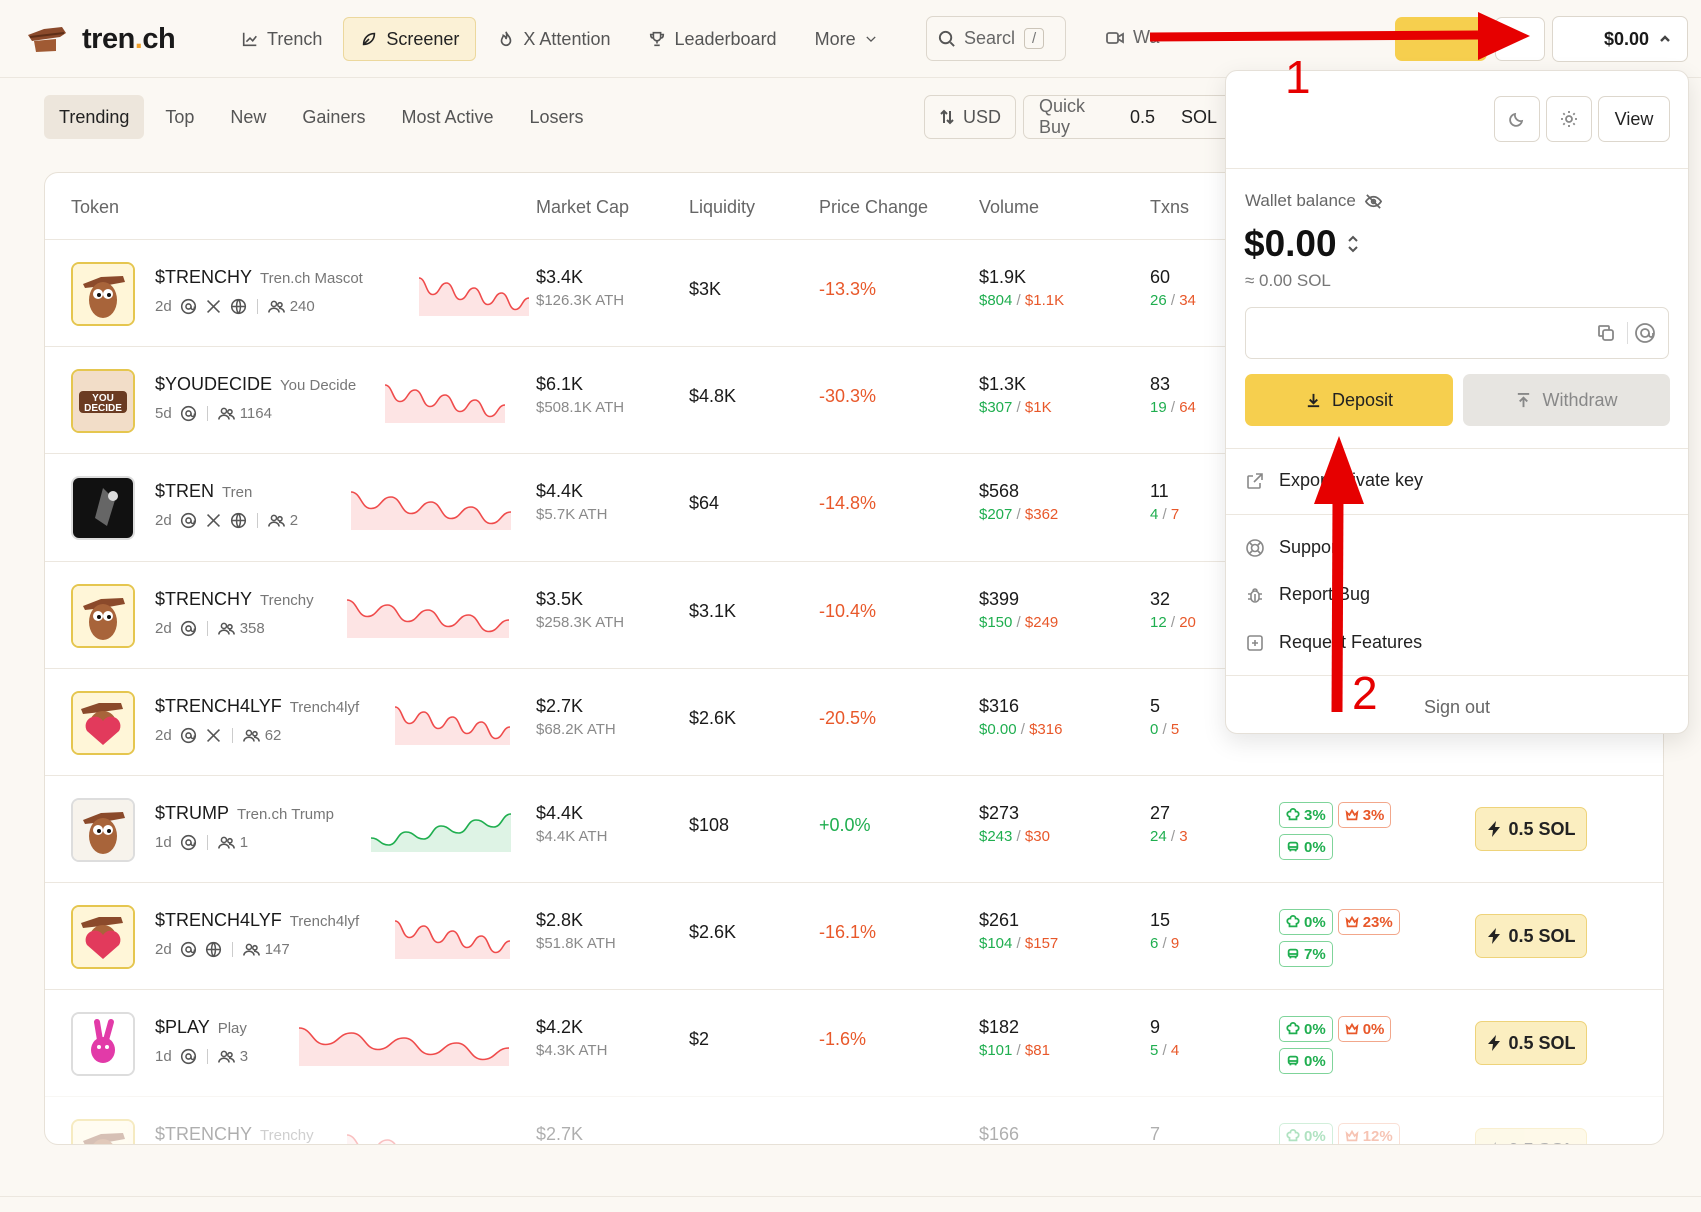 The height and width of the screenshot is (1212, 1701). I want to click on currency-toggle: USD, so click(970, 117).